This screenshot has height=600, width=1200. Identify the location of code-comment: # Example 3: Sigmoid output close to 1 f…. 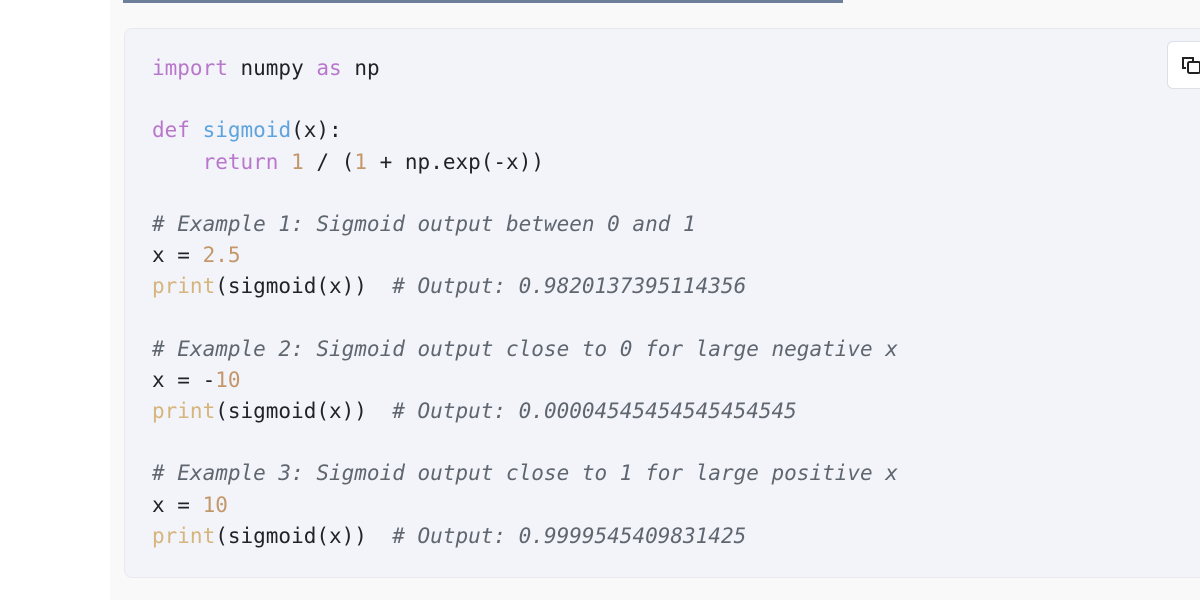
(525, 473).